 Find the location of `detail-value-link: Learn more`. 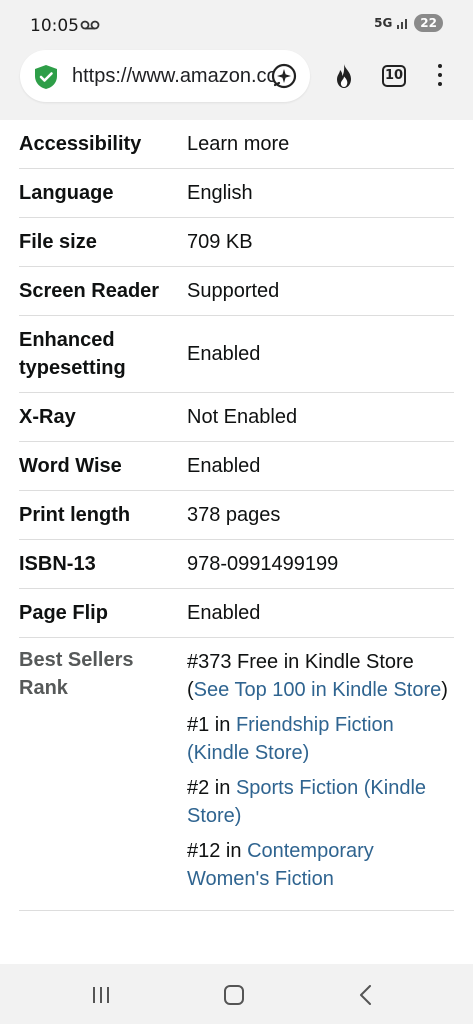

detail-value-link: Learn more is located at coordinates (320, 144).